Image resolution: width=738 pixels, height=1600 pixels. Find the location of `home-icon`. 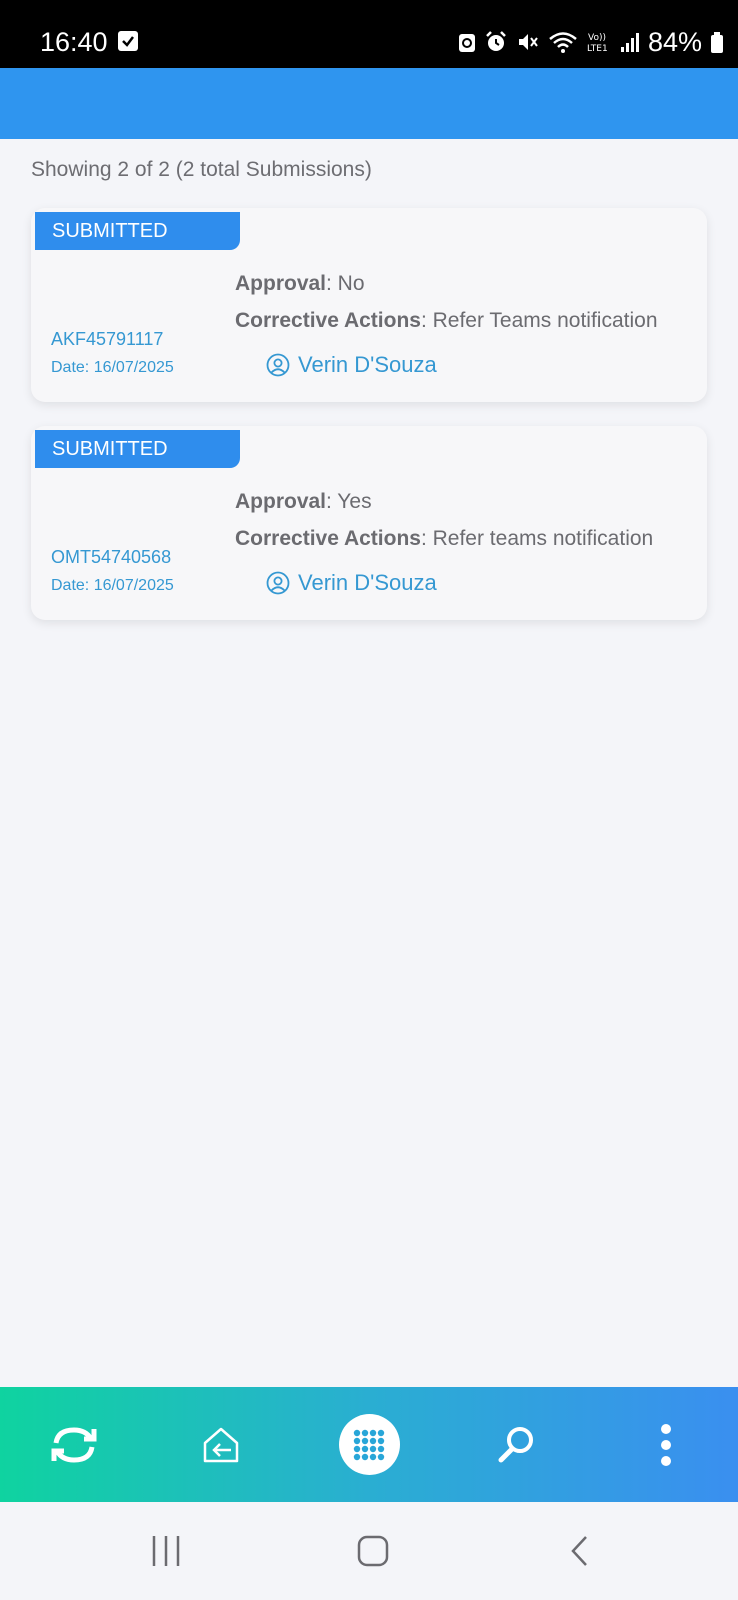

home-icon is located at coordinates (373, 1551).